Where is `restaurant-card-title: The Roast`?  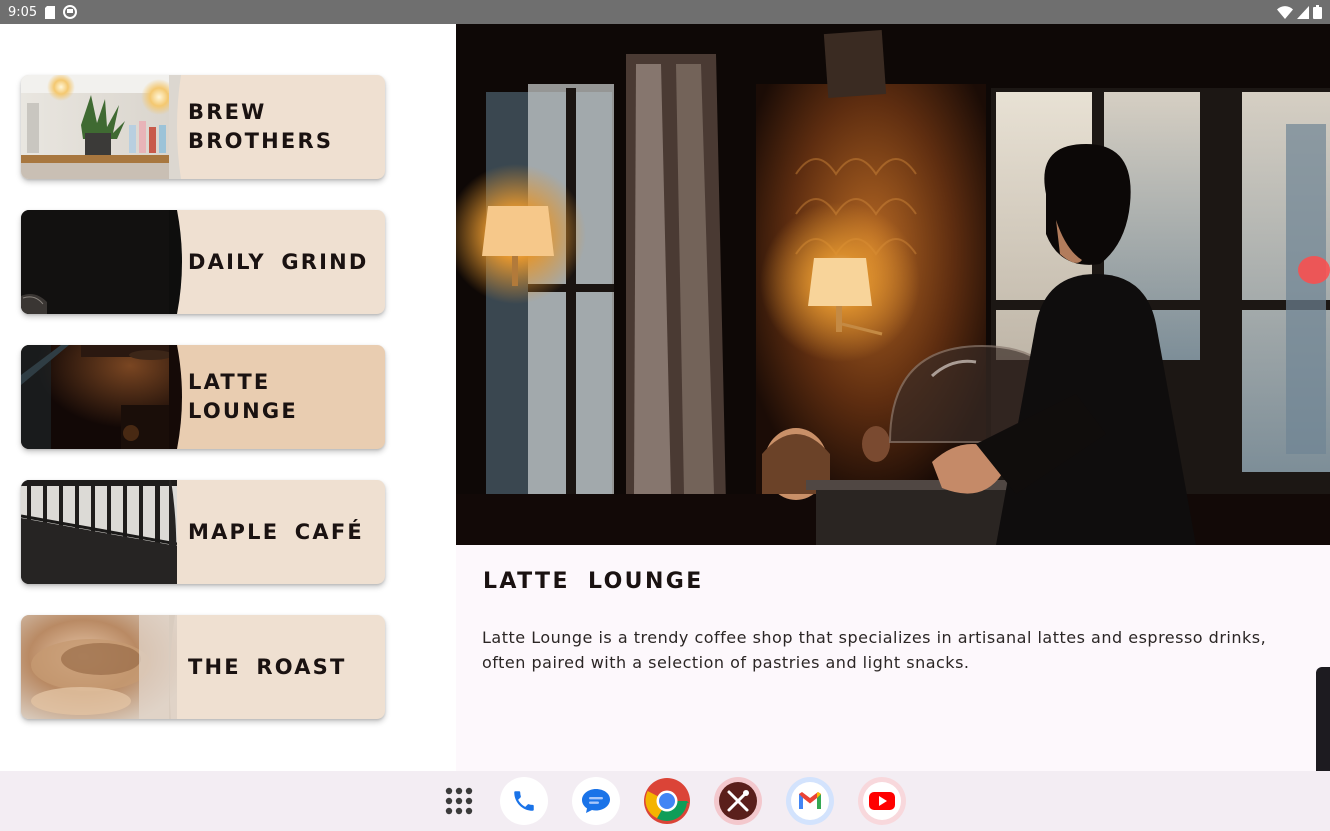 restaurant-card-title: The Roast is located at coordinates (267, 666).